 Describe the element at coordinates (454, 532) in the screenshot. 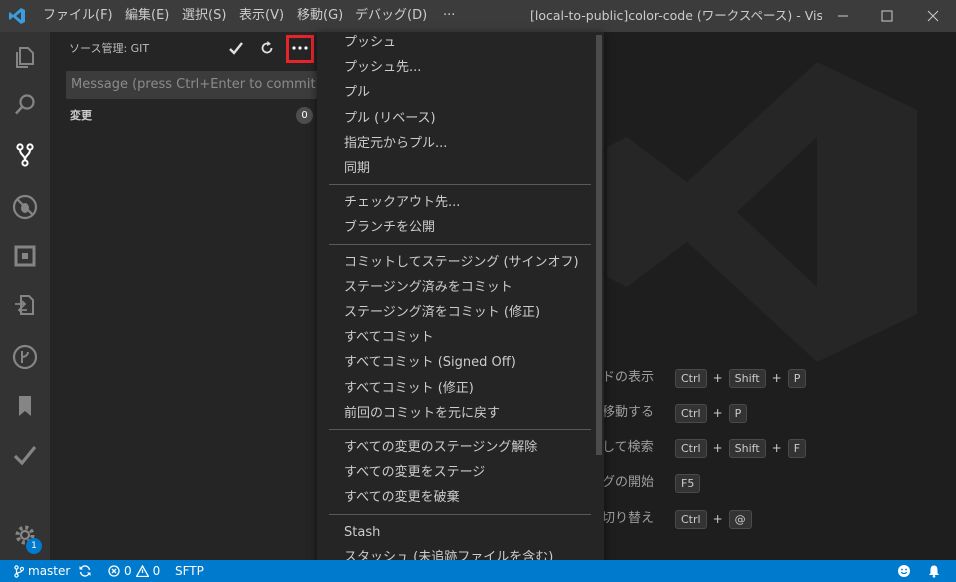

I see `menu-item: Stash` at that location.